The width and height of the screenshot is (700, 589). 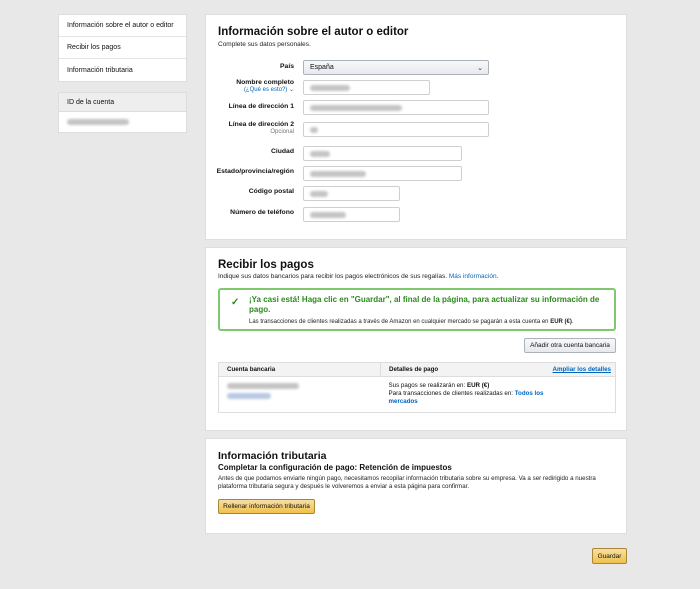 What do you see at coordinates (265, 89) in the screenshot?
I see `what-is-this-link: (¿Qué es esto?) ⌄` at bounding box center [265, 89].